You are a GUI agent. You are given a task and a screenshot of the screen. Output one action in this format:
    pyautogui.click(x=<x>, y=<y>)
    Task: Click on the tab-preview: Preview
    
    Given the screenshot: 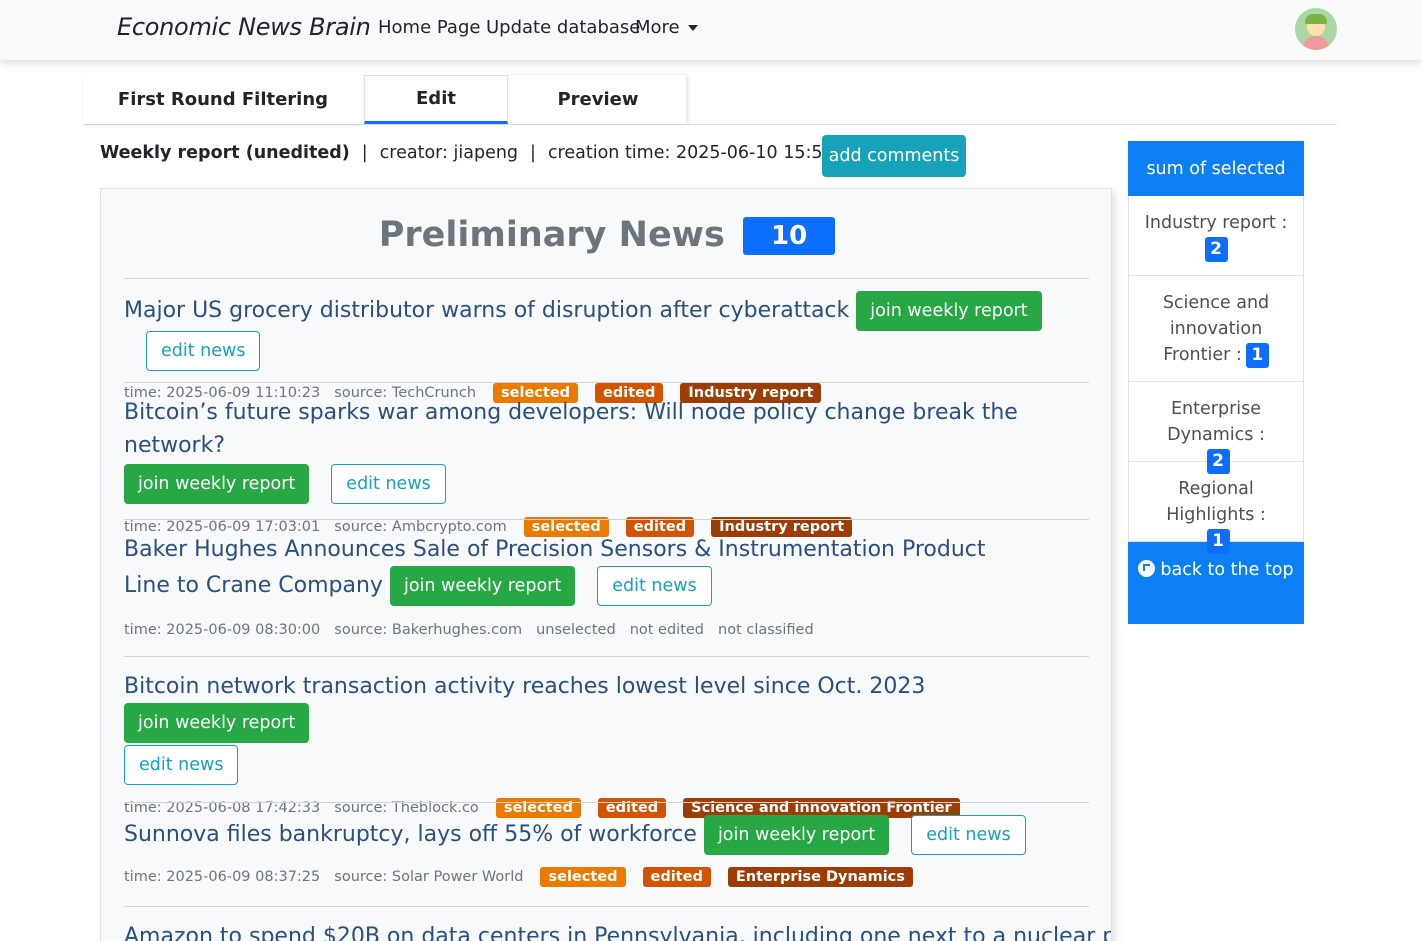 What is the action you would take?
    pyautogui.click(x=598, y=99)
    